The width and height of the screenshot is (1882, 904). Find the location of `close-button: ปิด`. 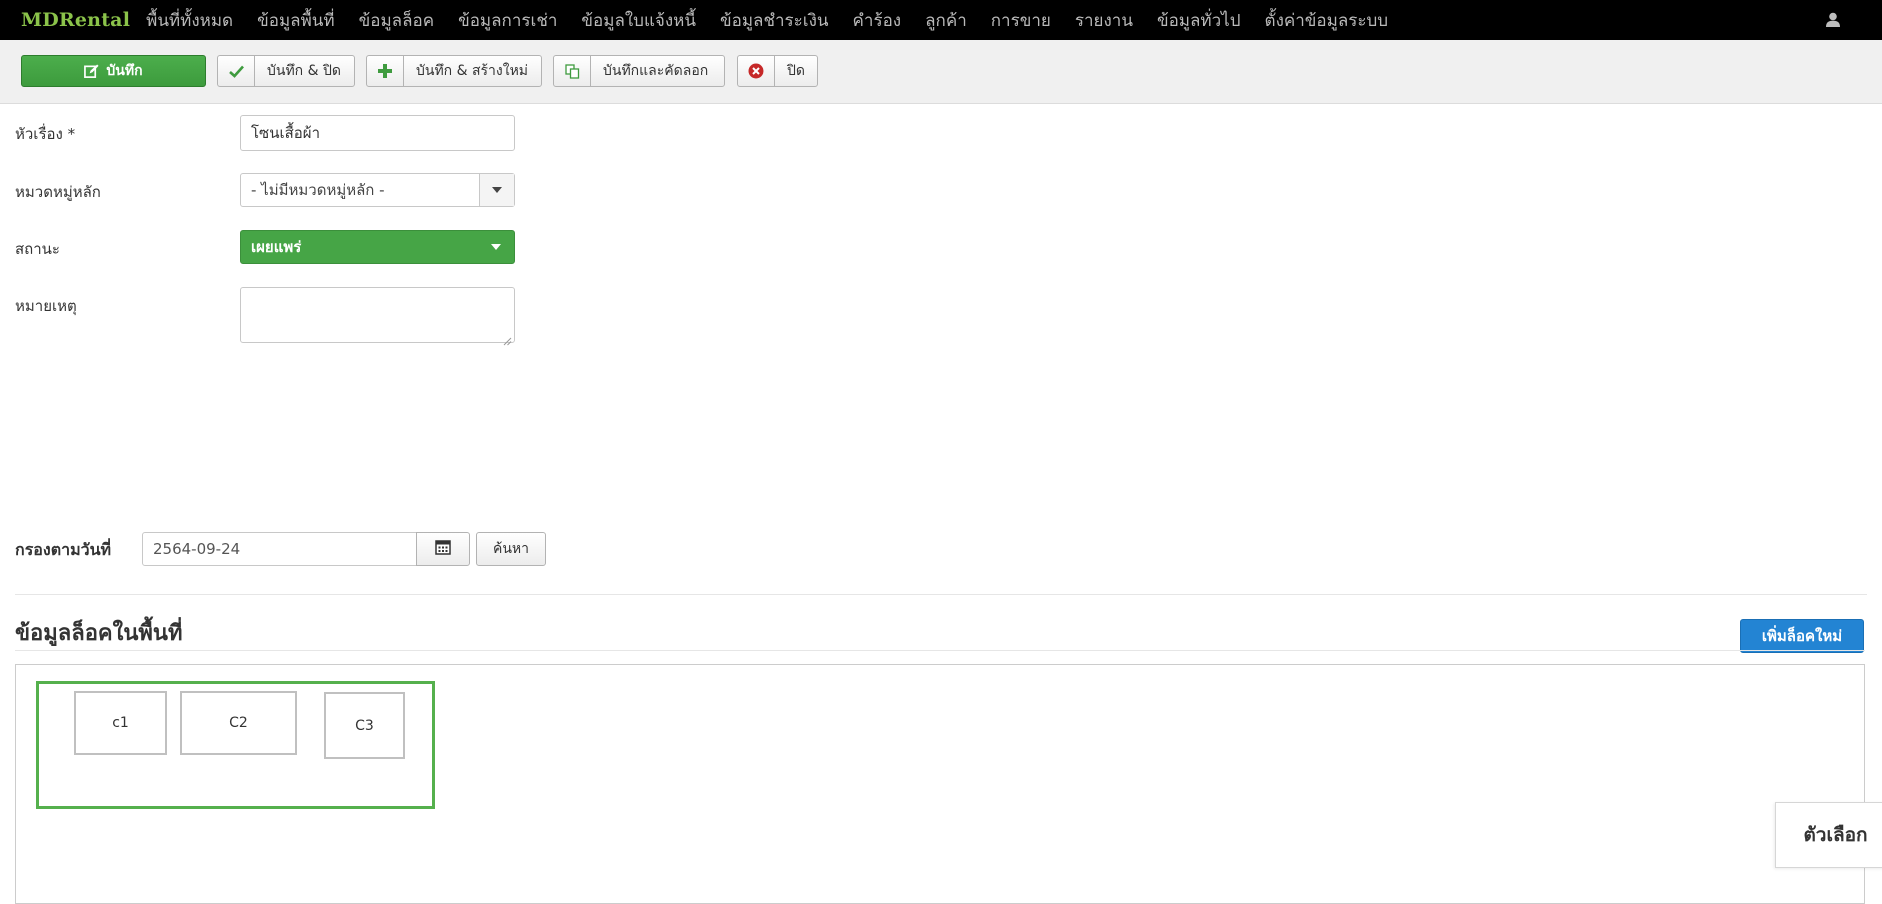

close-button: ปิด is located at coordinates (777, 71).